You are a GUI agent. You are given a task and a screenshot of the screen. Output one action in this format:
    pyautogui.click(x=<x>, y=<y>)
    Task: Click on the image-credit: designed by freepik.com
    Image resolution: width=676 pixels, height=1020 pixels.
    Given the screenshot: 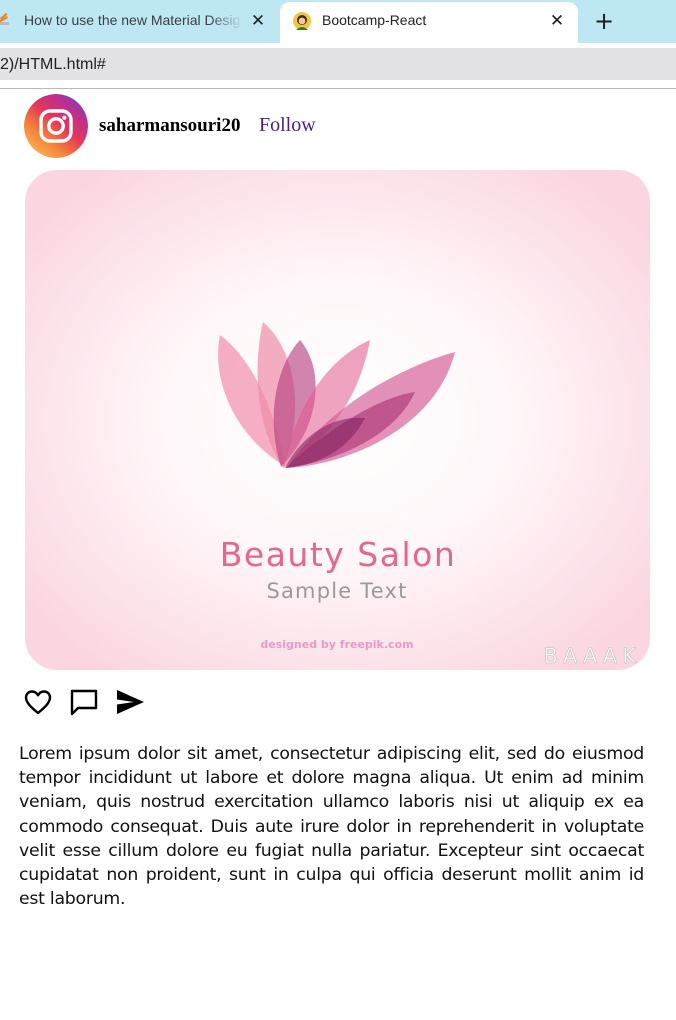 What is the action you would take?
    pyautogui.click(x=336, y=644)
    